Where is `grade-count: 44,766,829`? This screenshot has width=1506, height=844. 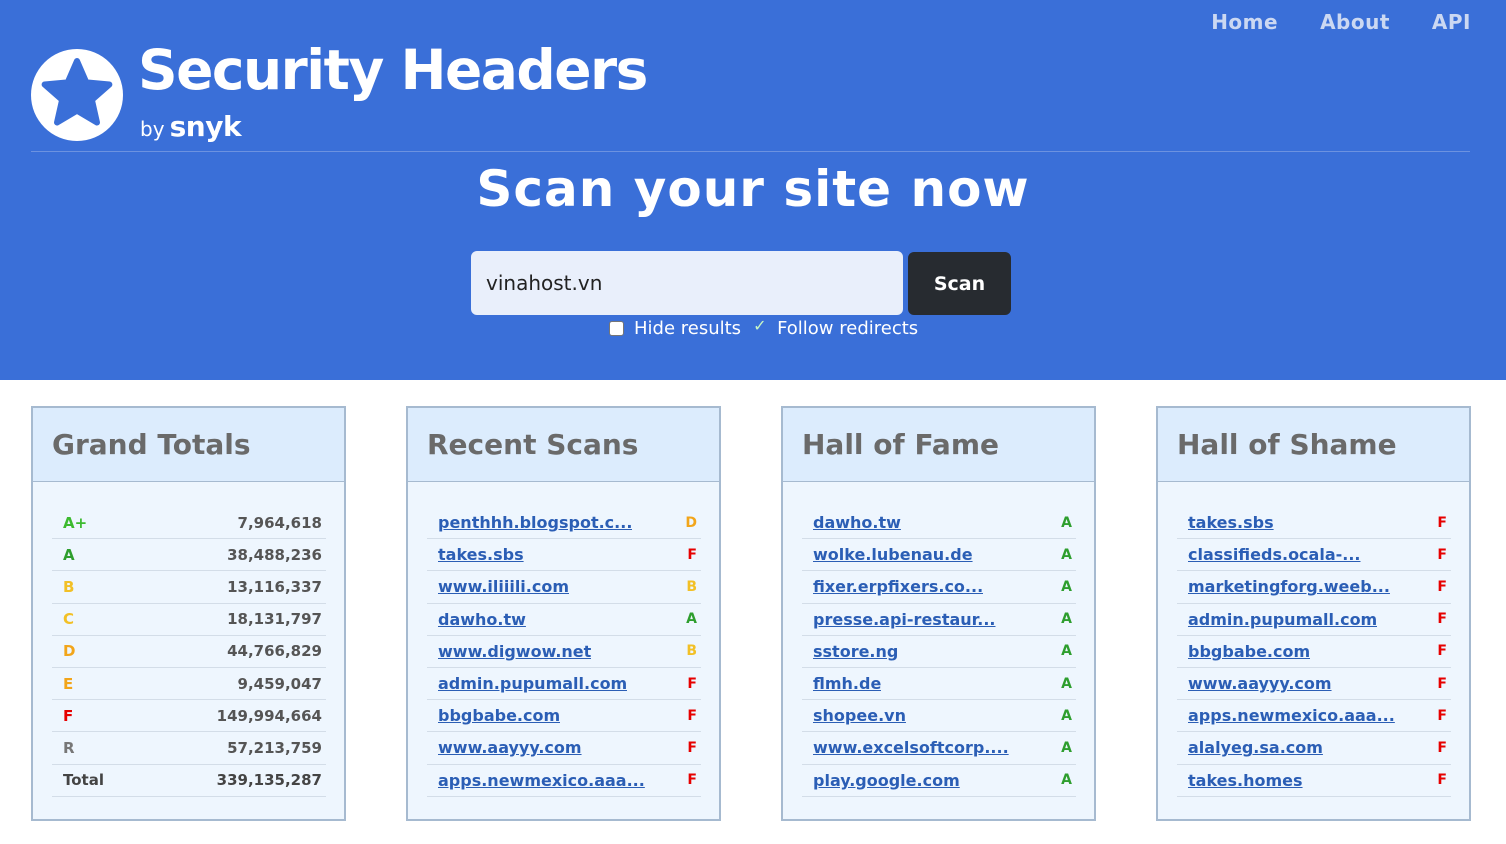 grade-count: 44,766,829 is located at coordinates (274, 651).